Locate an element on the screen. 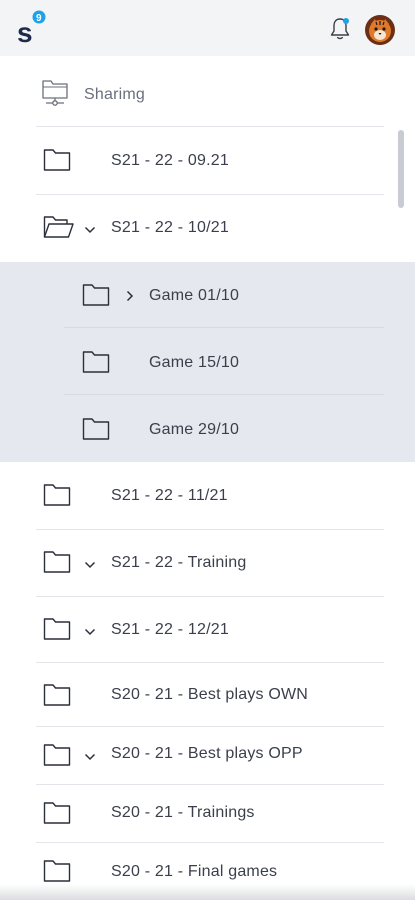 This screenshot has width=415, height=900. bottom-edge-shadow is located at coordinates (207, 892).